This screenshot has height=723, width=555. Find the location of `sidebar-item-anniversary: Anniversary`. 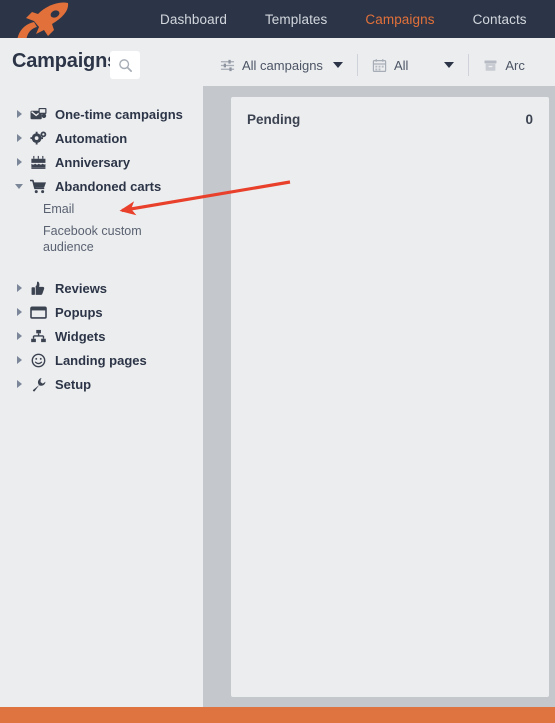

sidebar-item-anniversary: Anniversary is located at coordinates (101, 162).